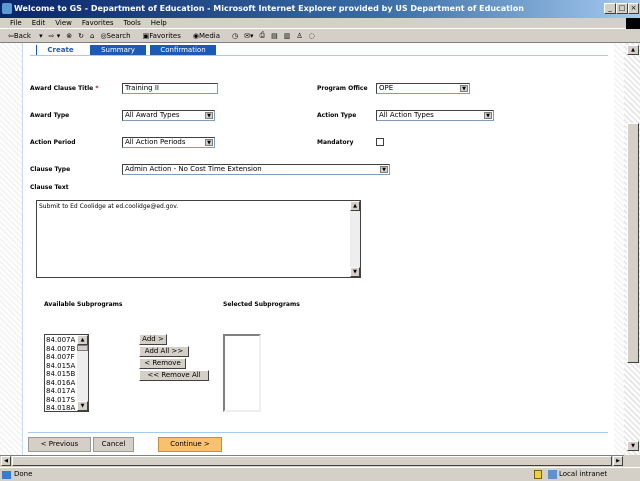 This screenshot has width=640, height=481. What do you see at coordinates (299, 36) in the screenshot?
I see `messenger-icon: ♙` at bounding box center [299, 36].